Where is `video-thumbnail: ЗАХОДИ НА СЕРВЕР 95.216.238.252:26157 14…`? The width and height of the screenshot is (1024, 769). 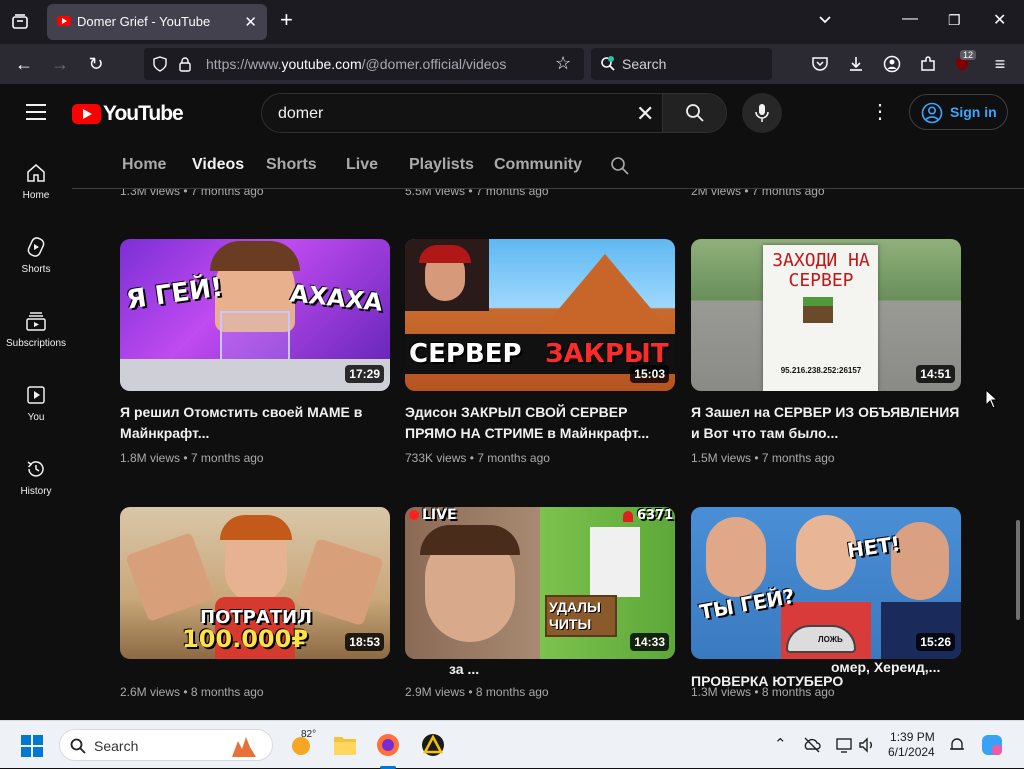 video-thumbnail: ЗАХОДИ НА СЕРВЕР 95.216.238.252:26157 14… is located at coordinates (826, 315).